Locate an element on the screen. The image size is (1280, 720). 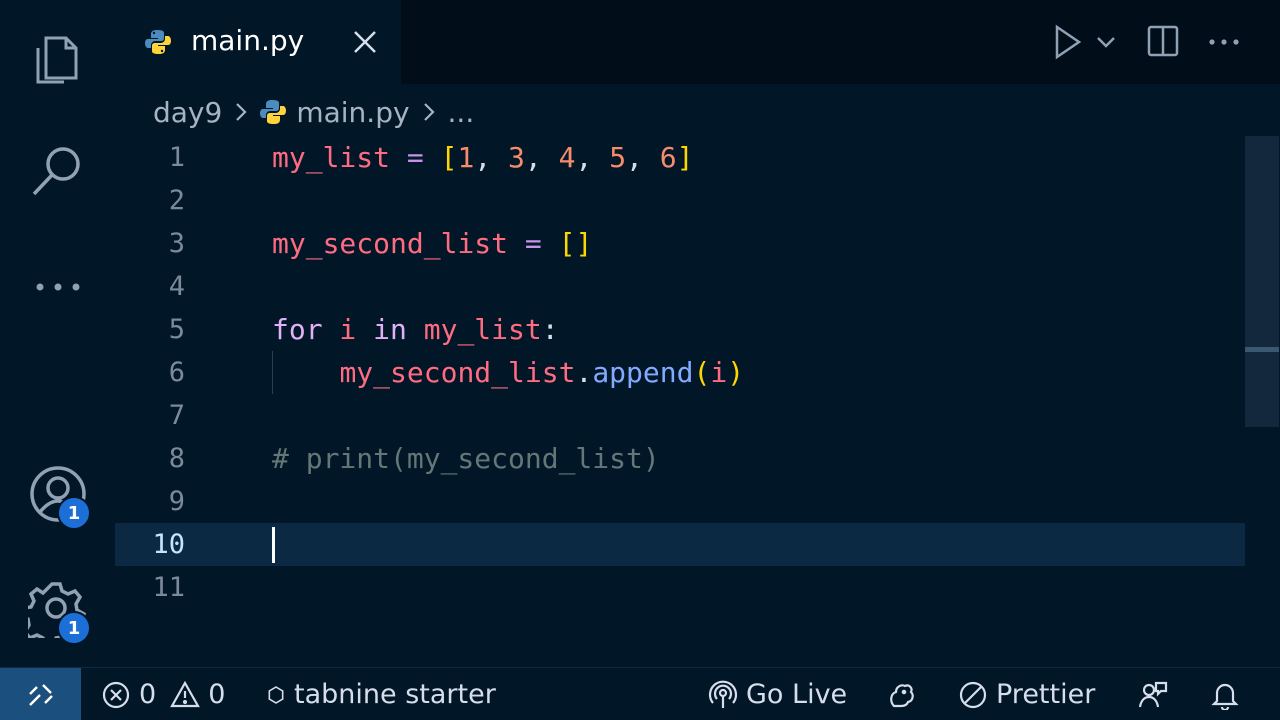
line-number: 8 is located at coordinates (176, 458).